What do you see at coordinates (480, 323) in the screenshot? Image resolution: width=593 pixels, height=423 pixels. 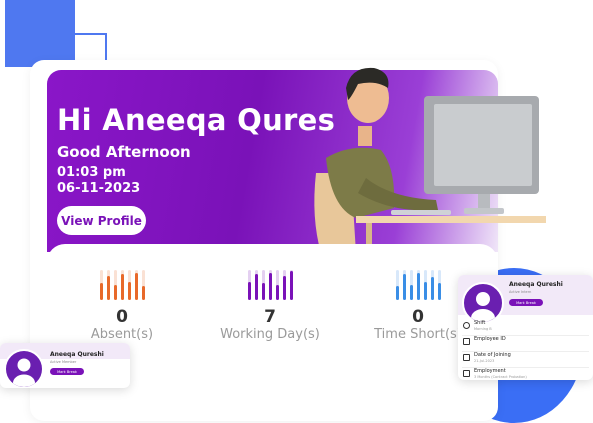 I see `profile-row-title: Shift` at bounding box center [480, 323].